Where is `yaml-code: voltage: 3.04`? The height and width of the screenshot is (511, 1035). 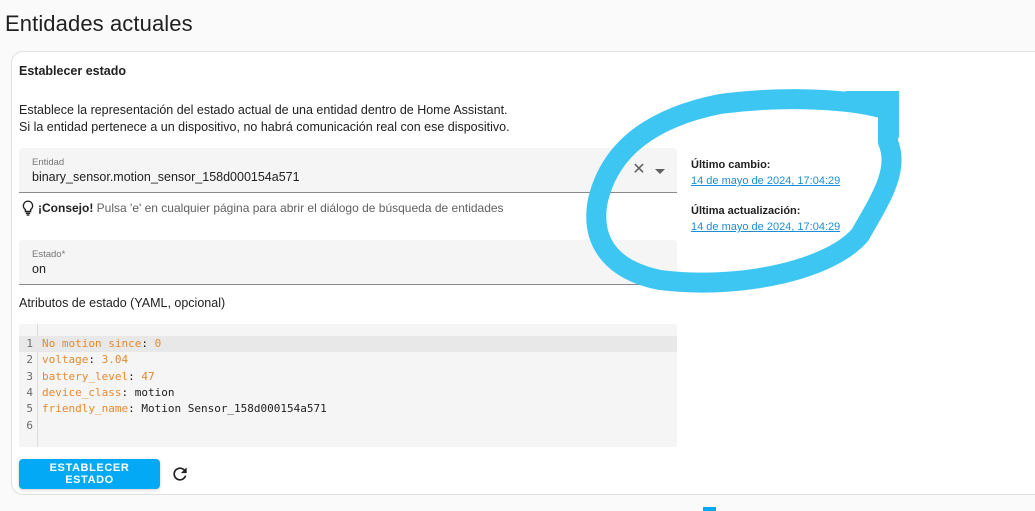 yaml-code: voltage: 3.04 is located at coordinates (85, 360).